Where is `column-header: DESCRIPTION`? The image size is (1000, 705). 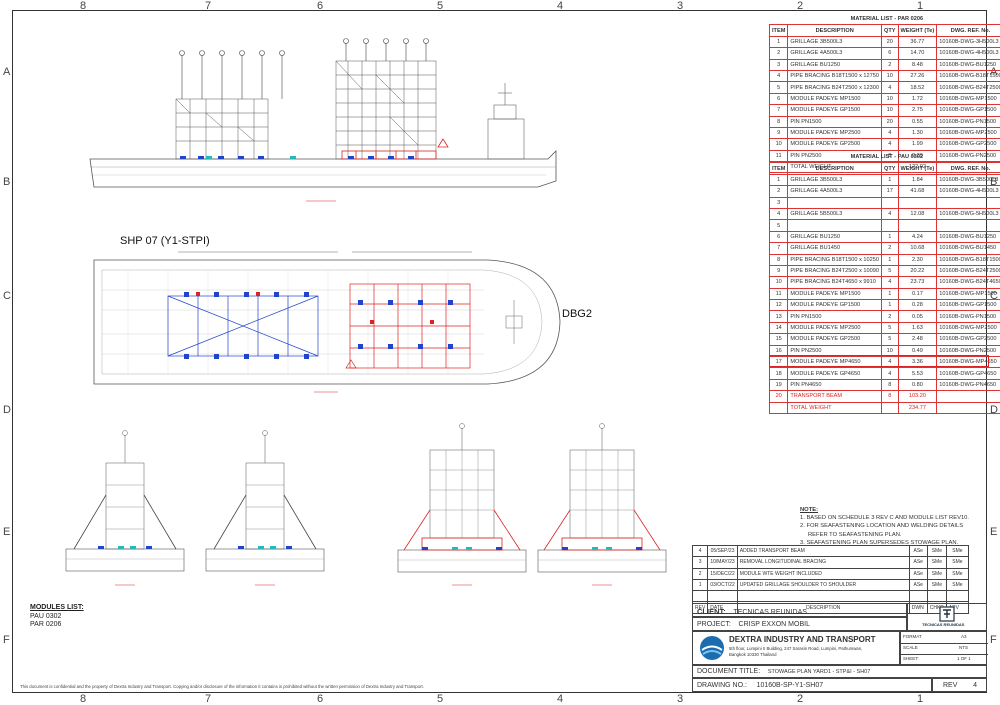
column-header: DESCRIPTION is located at coordinates (835, 30).